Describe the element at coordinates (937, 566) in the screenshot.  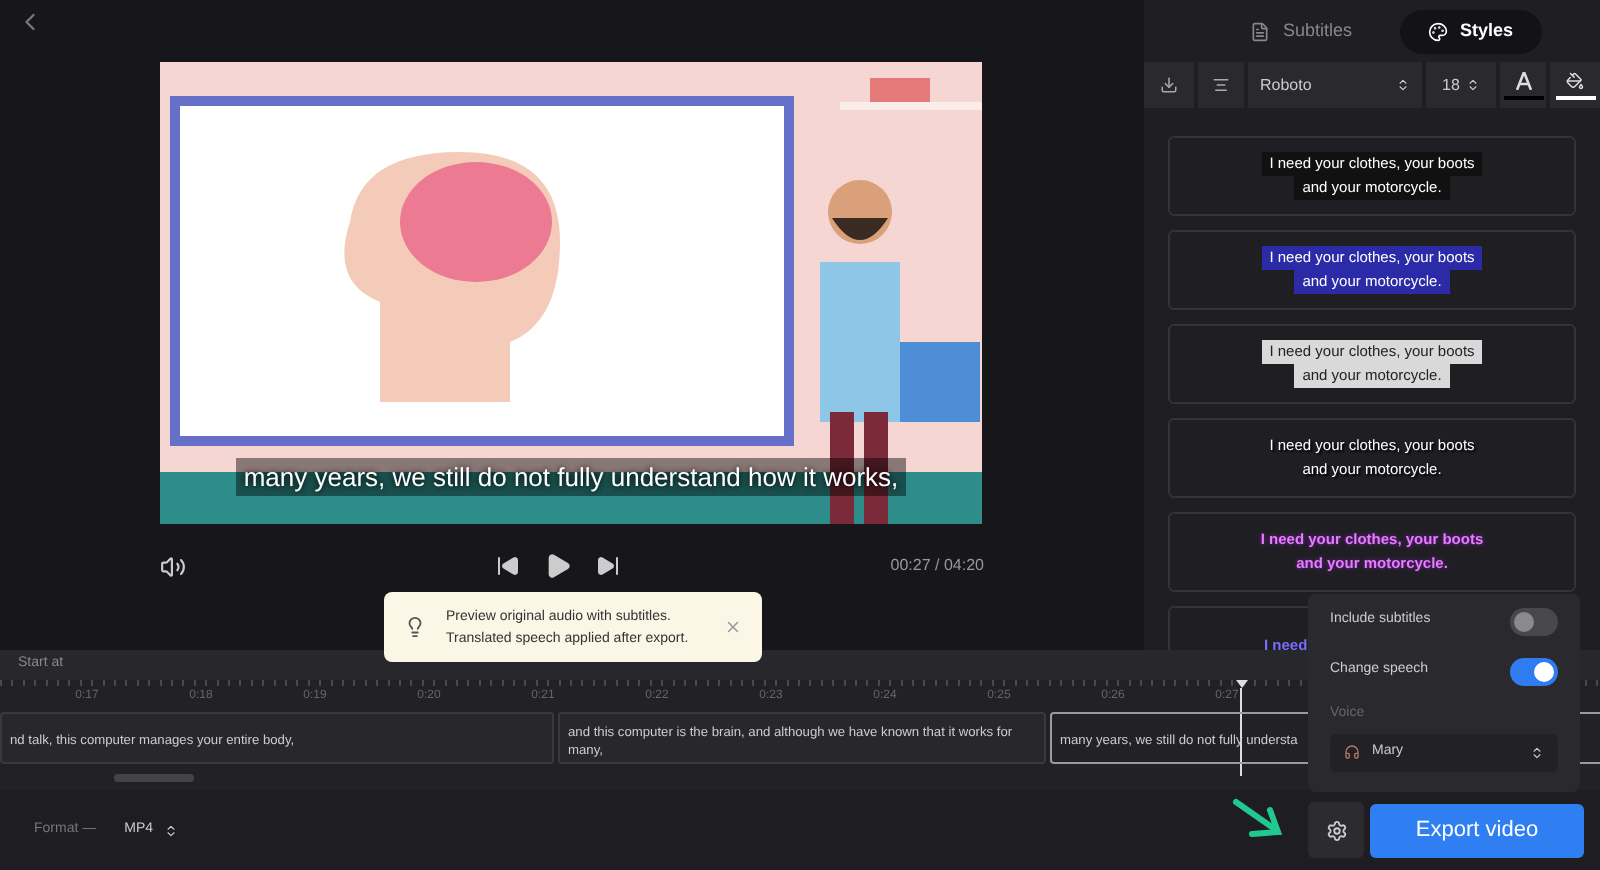
I see `time-display: 00:27 / 04:20` at that location.